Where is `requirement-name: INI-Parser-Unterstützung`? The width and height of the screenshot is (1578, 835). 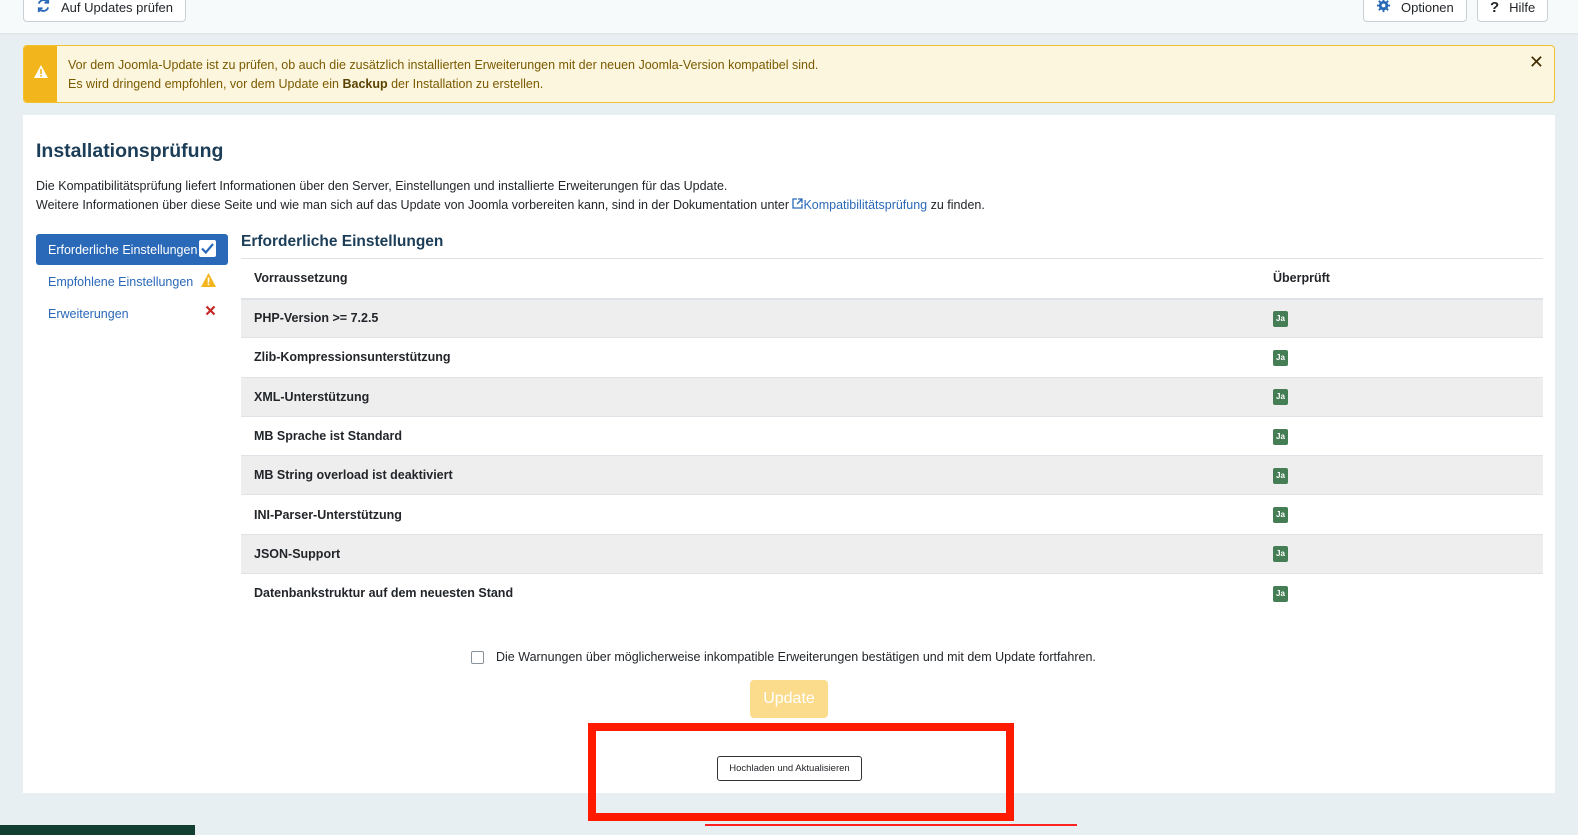 requirement-name: INI-Parser-Unterstützung is located at coordinates (750, 514).